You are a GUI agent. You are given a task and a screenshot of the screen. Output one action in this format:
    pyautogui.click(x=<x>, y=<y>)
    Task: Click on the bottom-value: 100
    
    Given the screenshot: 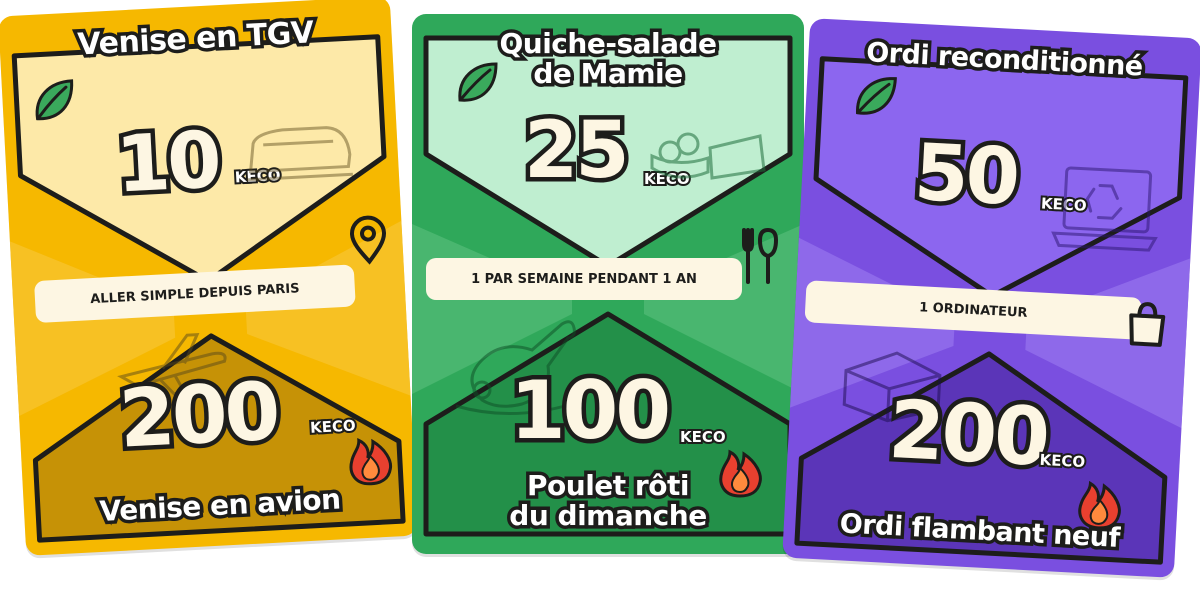 What is the action you would take?
    pyautogui.click(x=591, y=411)
    